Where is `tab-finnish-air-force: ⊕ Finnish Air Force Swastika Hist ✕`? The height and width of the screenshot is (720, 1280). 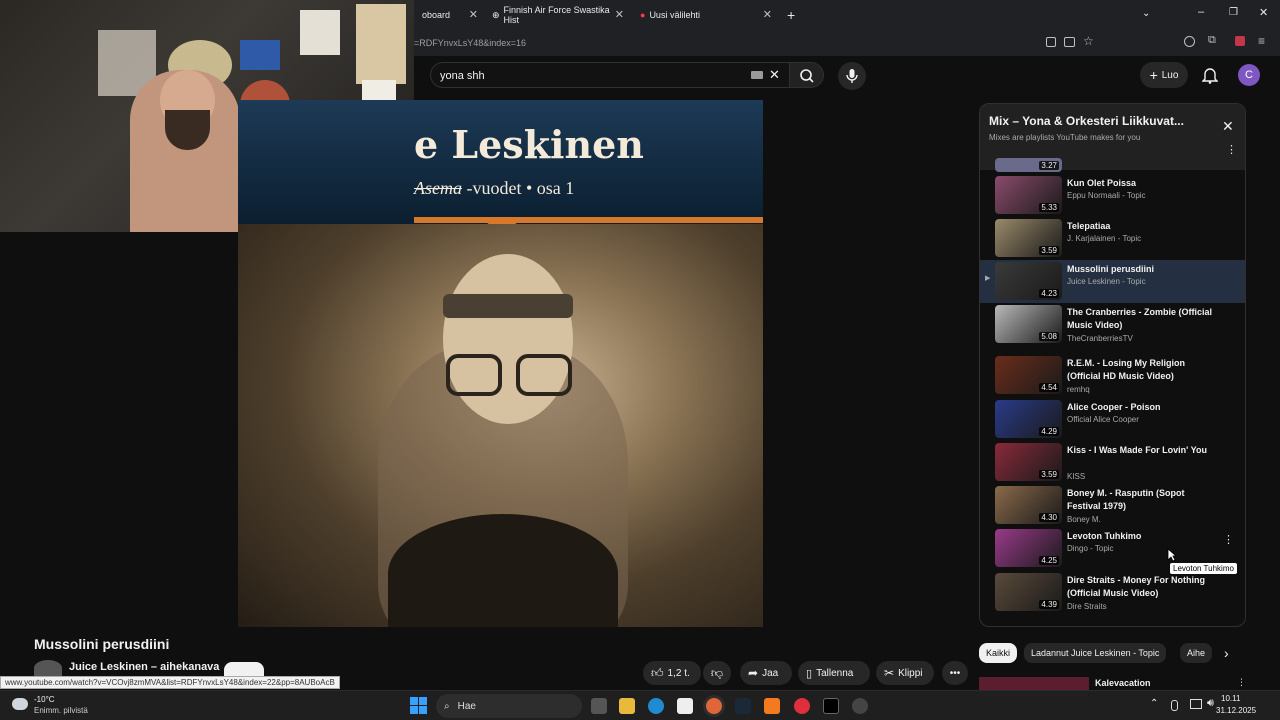
tab-finnish-air-force: ⊕ Finnish Air Force Swastika Hist ✕ is located at coordinates (557, 15).